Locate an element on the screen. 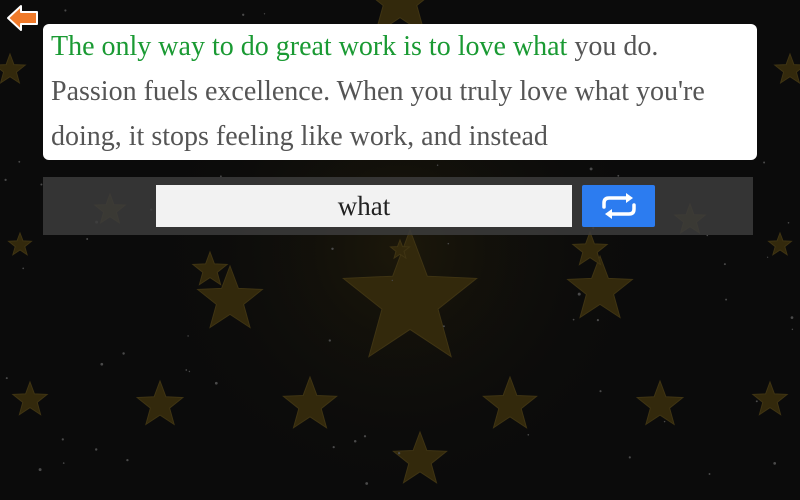 The height and width of the screenshot is (500, 800). typing-input is located at coordinates (364, 206).